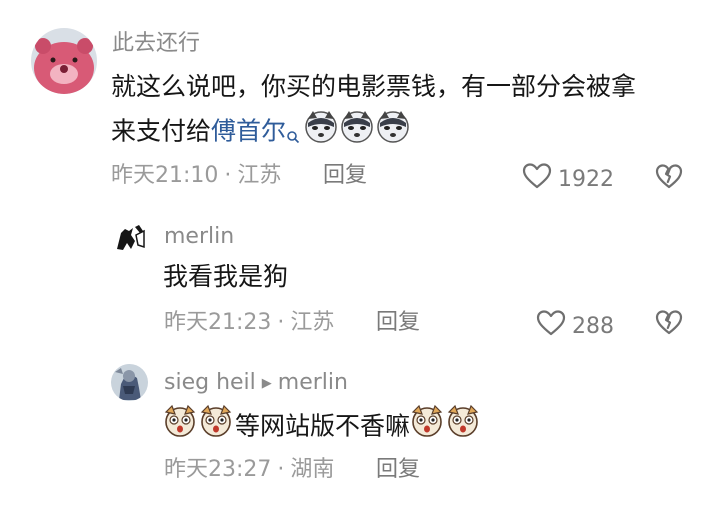  I want to click on comment-text-prefix: 来支付给, so click(161, 131).